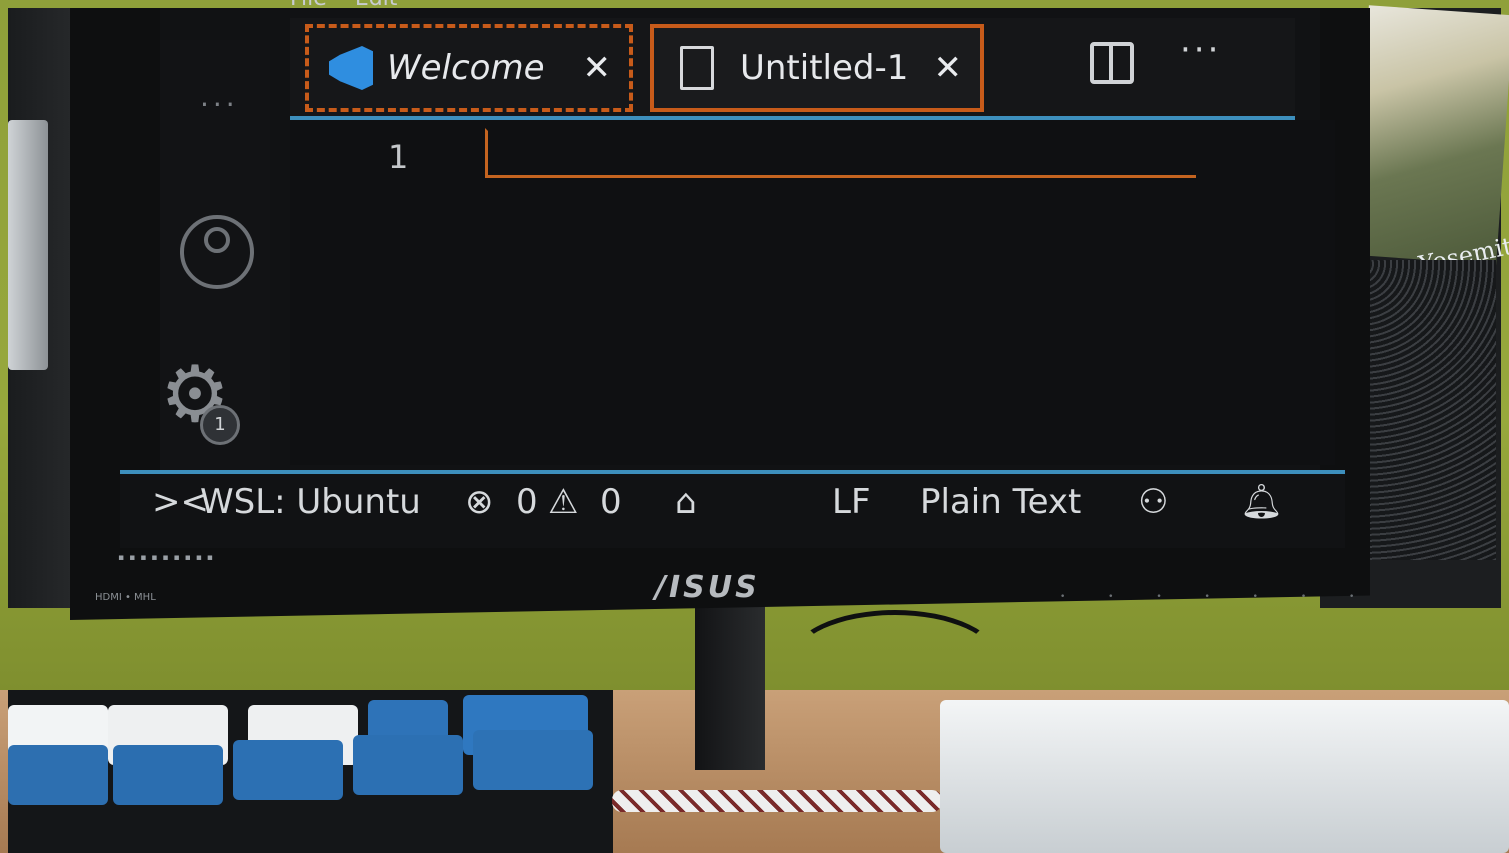 The height and width of the screenshot is (853, 1509). What do you see at coordinates (686, 502) in the screenshot?
I see `home-icon: ⌂` at bounding box center [686, 502].